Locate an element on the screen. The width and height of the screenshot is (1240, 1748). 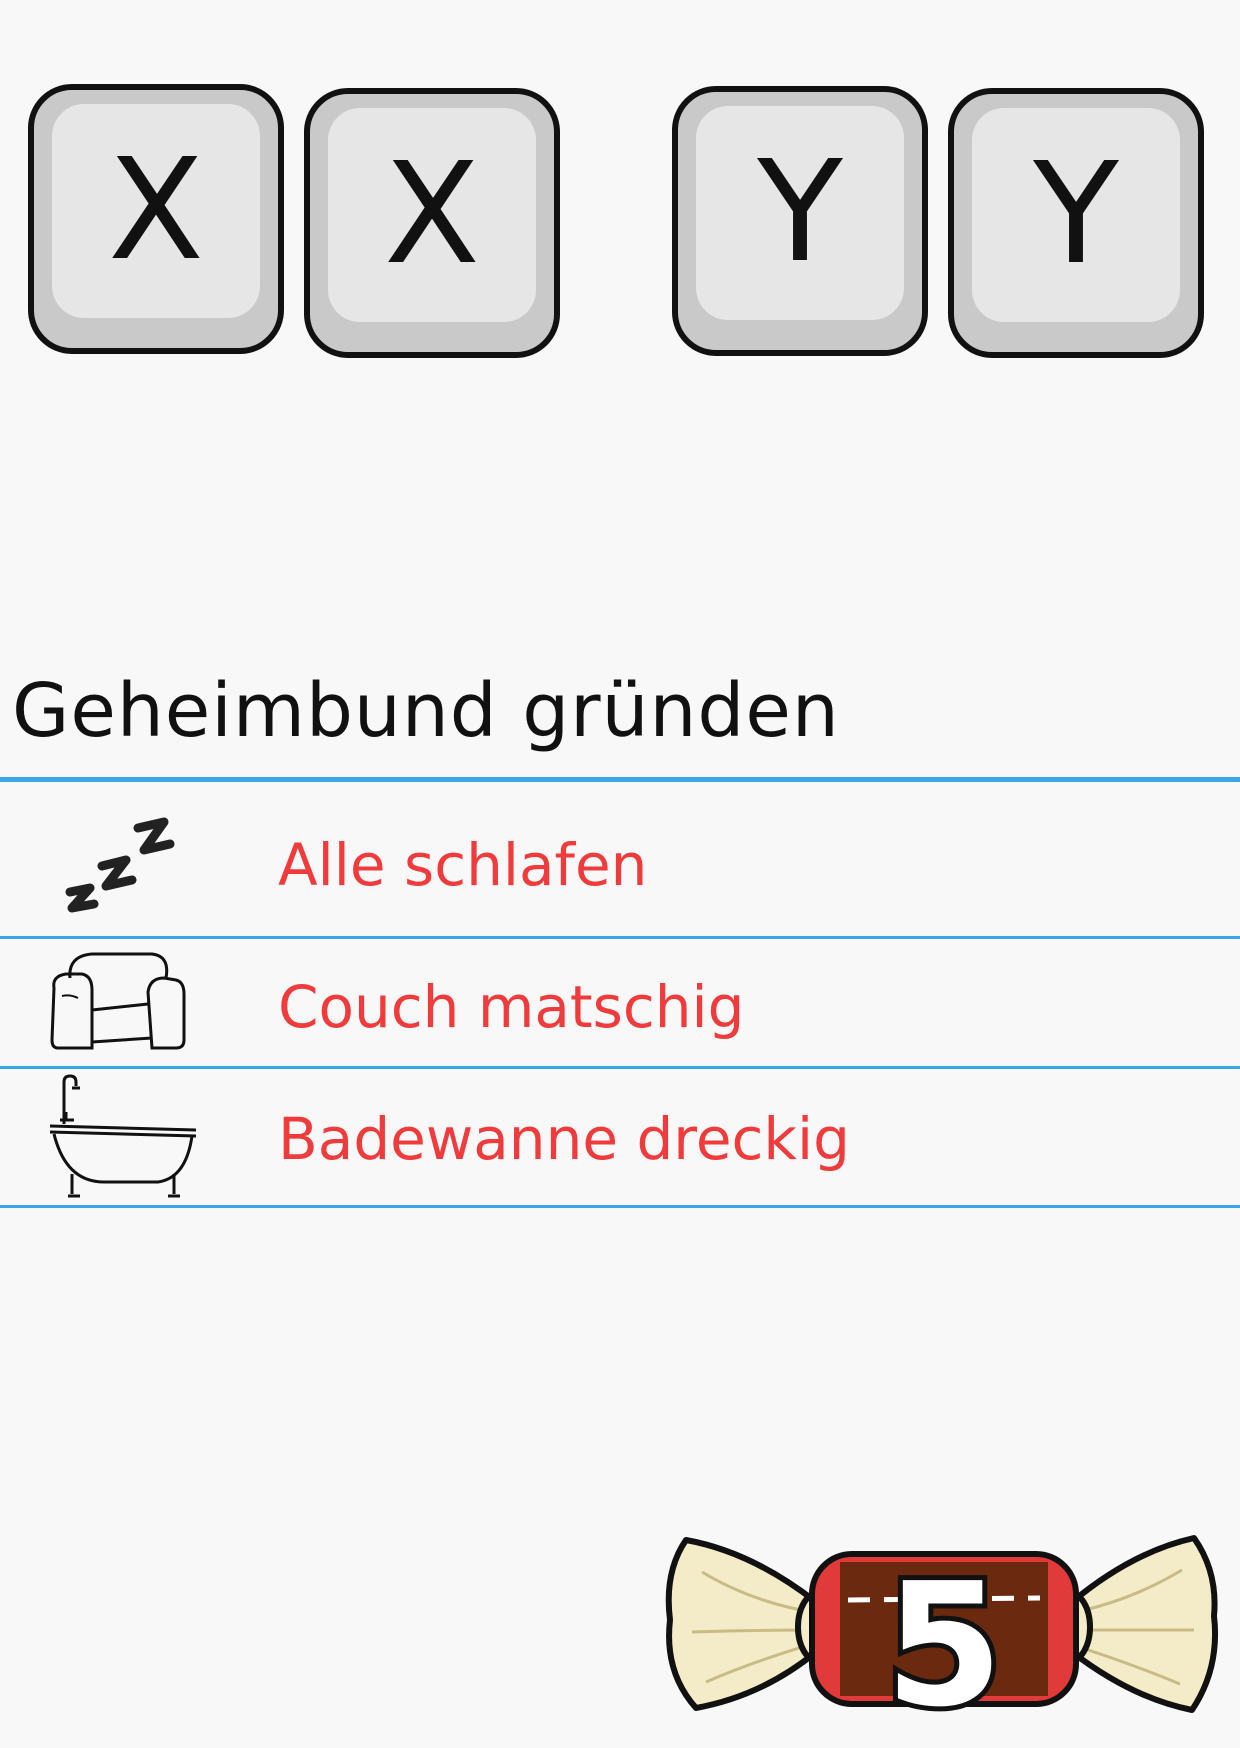
key-x-2: X is located at coordinates (432, 223).